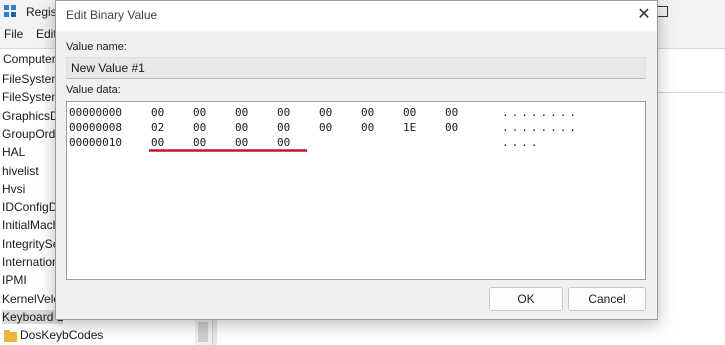  I want to click on tree-item: Hvsi, so click(13, 189).